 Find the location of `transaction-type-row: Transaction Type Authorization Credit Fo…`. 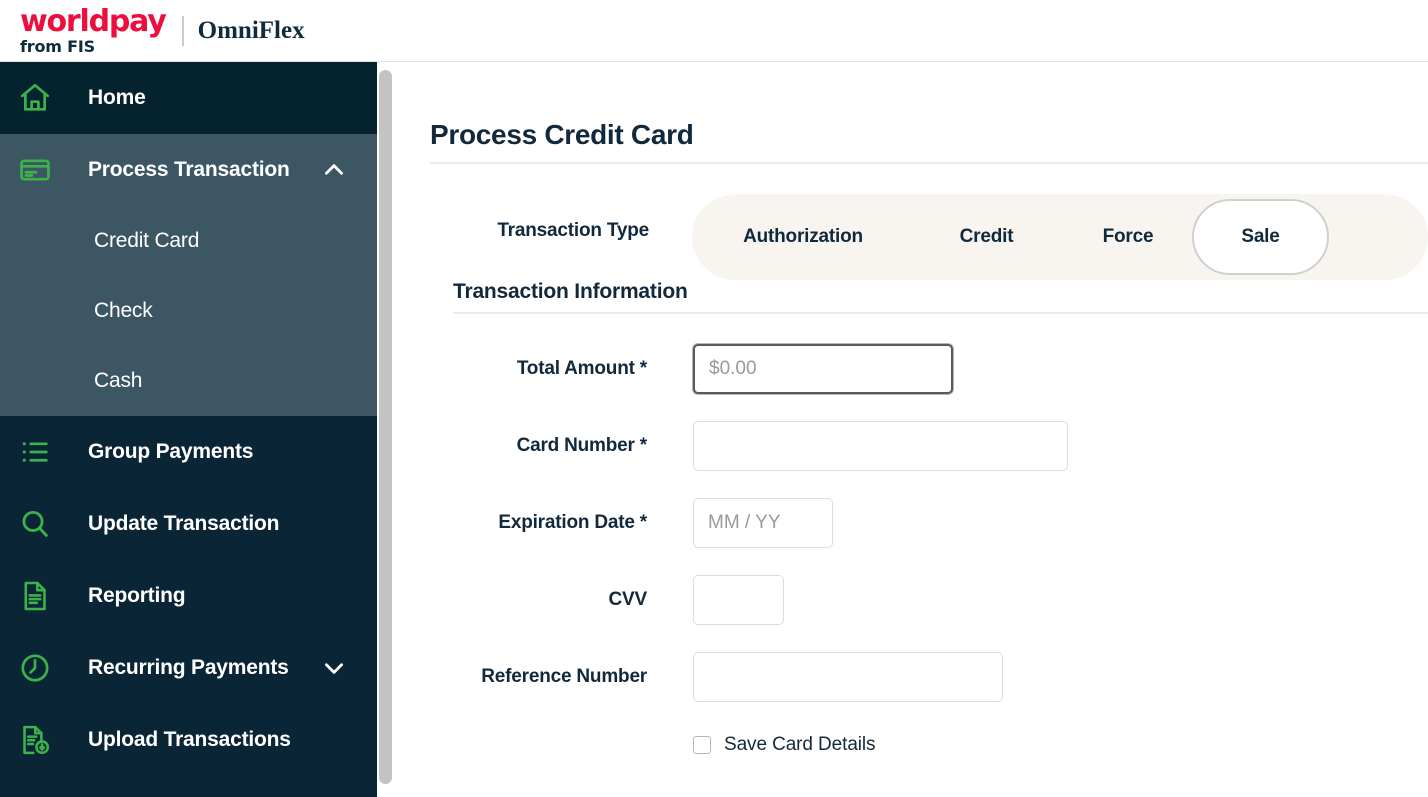

transaction-type-row: Transaction Type Authorization Credit Fo… is located at coordinates (913, 237).